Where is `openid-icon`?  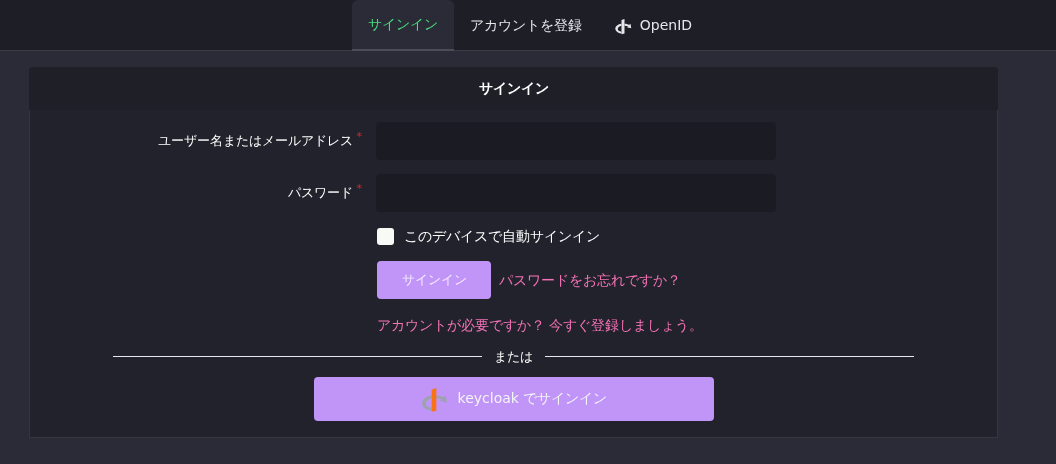
openid-icon is located at coordinates (622, 25).